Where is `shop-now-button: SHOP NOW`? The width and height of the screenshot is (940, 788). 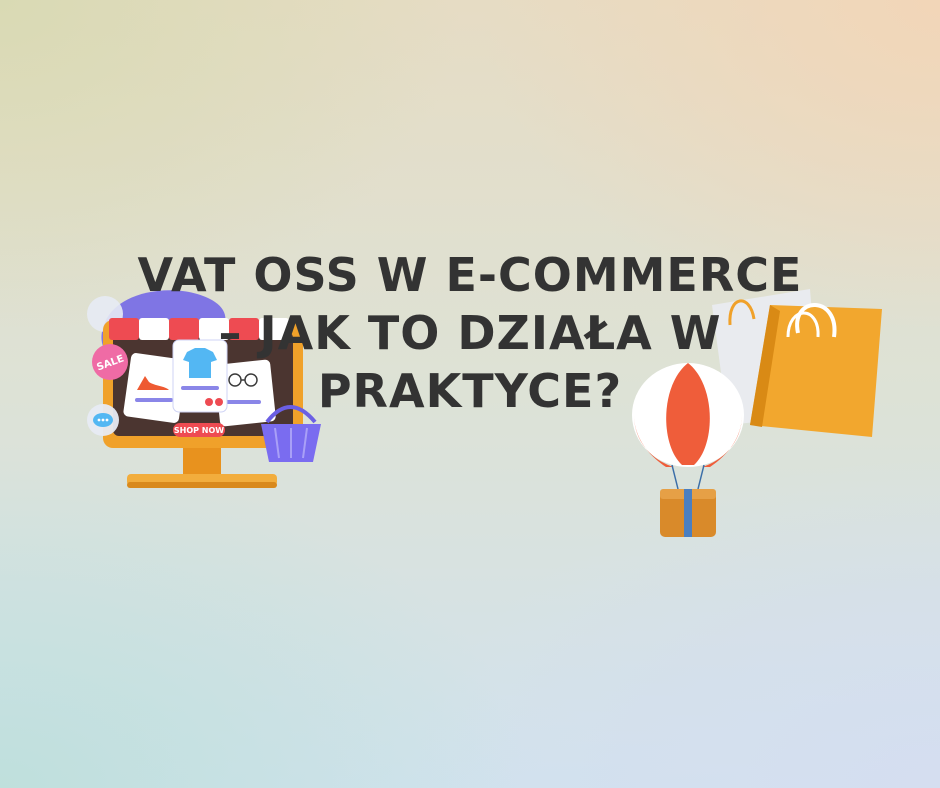
shop-now-button: SHOP NOW is located at coordinates (199, 430).